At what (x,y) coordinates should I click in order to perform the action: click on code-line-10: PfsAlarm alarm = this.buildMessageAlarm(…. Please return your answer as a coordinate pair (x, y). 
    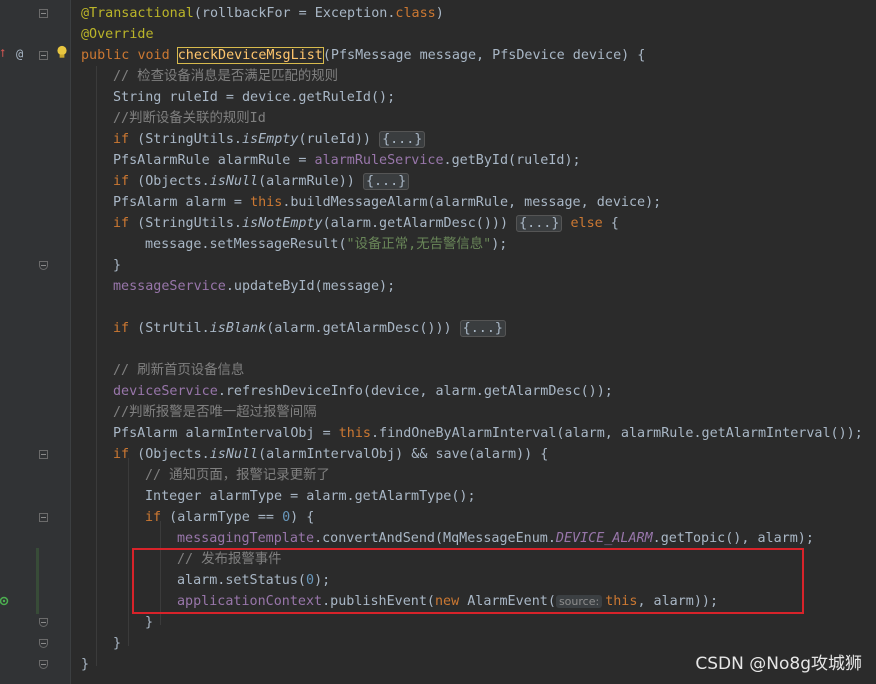
    Looking at the image, I should click on (387, 202).